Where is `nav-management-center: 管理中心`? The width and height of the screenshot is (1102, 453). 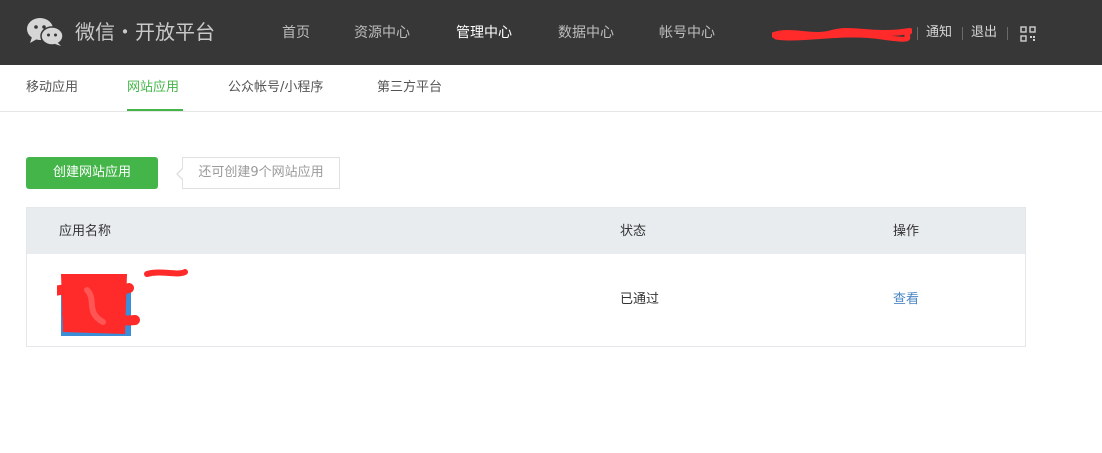 nav-management-center: 管理中心 is located at coordinates (484, 33).